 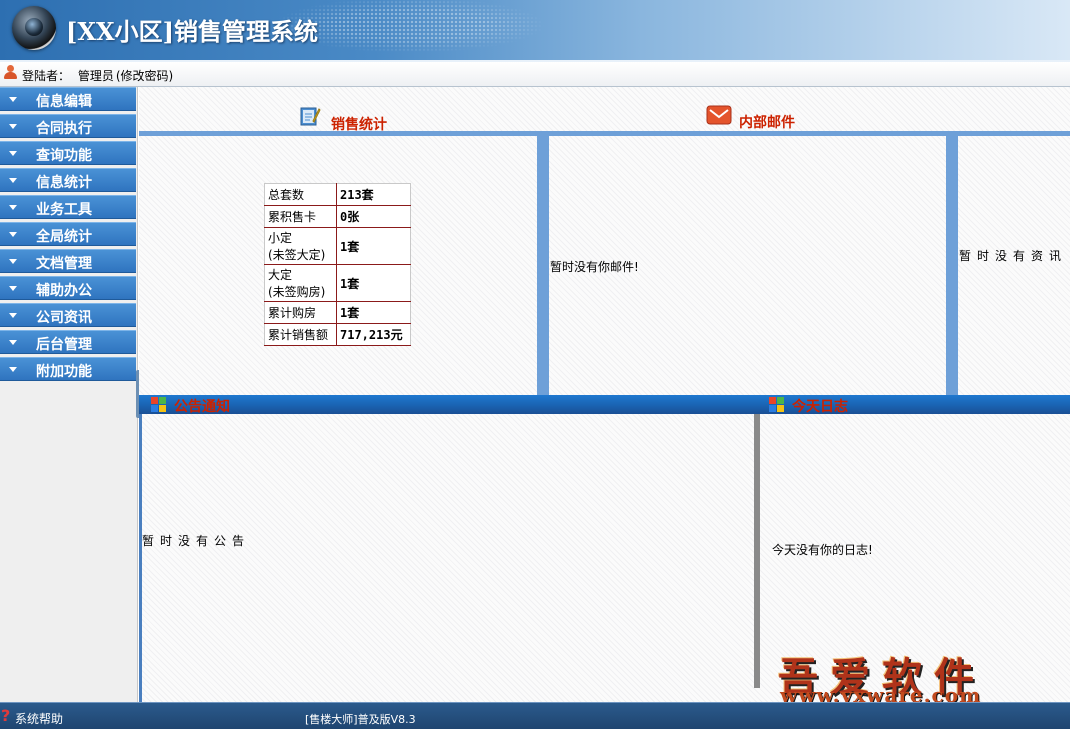 What do you see at coordinates (604, 405) in the screenshot?
I see `bottom-sections-bar: 公告通知 今天日志` at bounding box center [604, 405].